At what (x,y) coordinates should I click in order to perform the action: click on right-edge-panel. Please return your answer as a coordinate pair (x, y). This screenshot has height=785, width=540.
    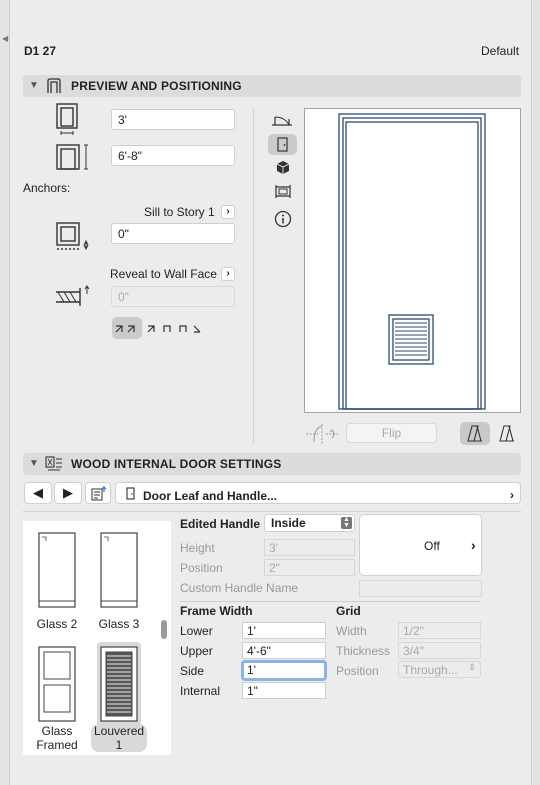
    Looking at the image, I should click on (535, 392).